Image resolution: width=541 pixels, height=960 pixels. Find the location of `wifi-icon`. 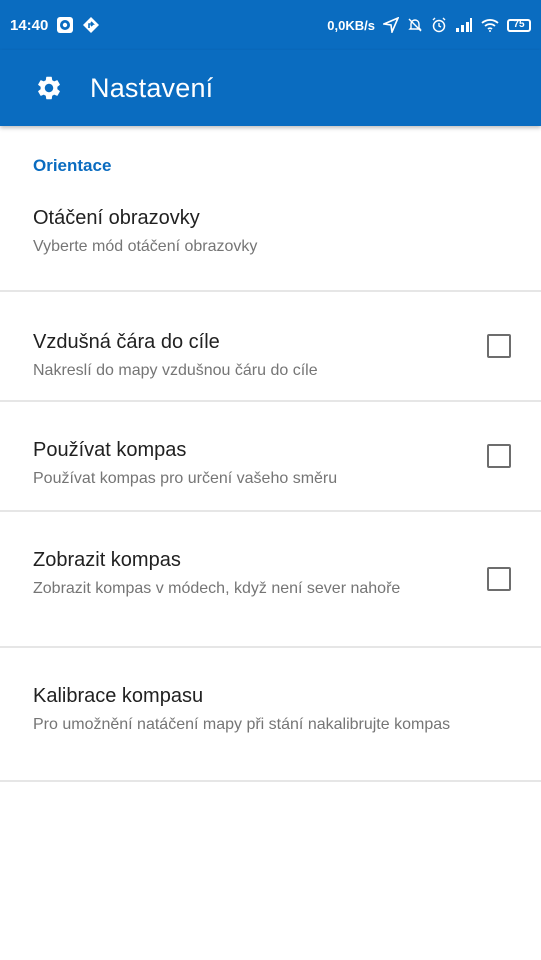

wifi-icon is located at coordinates (490, 25).